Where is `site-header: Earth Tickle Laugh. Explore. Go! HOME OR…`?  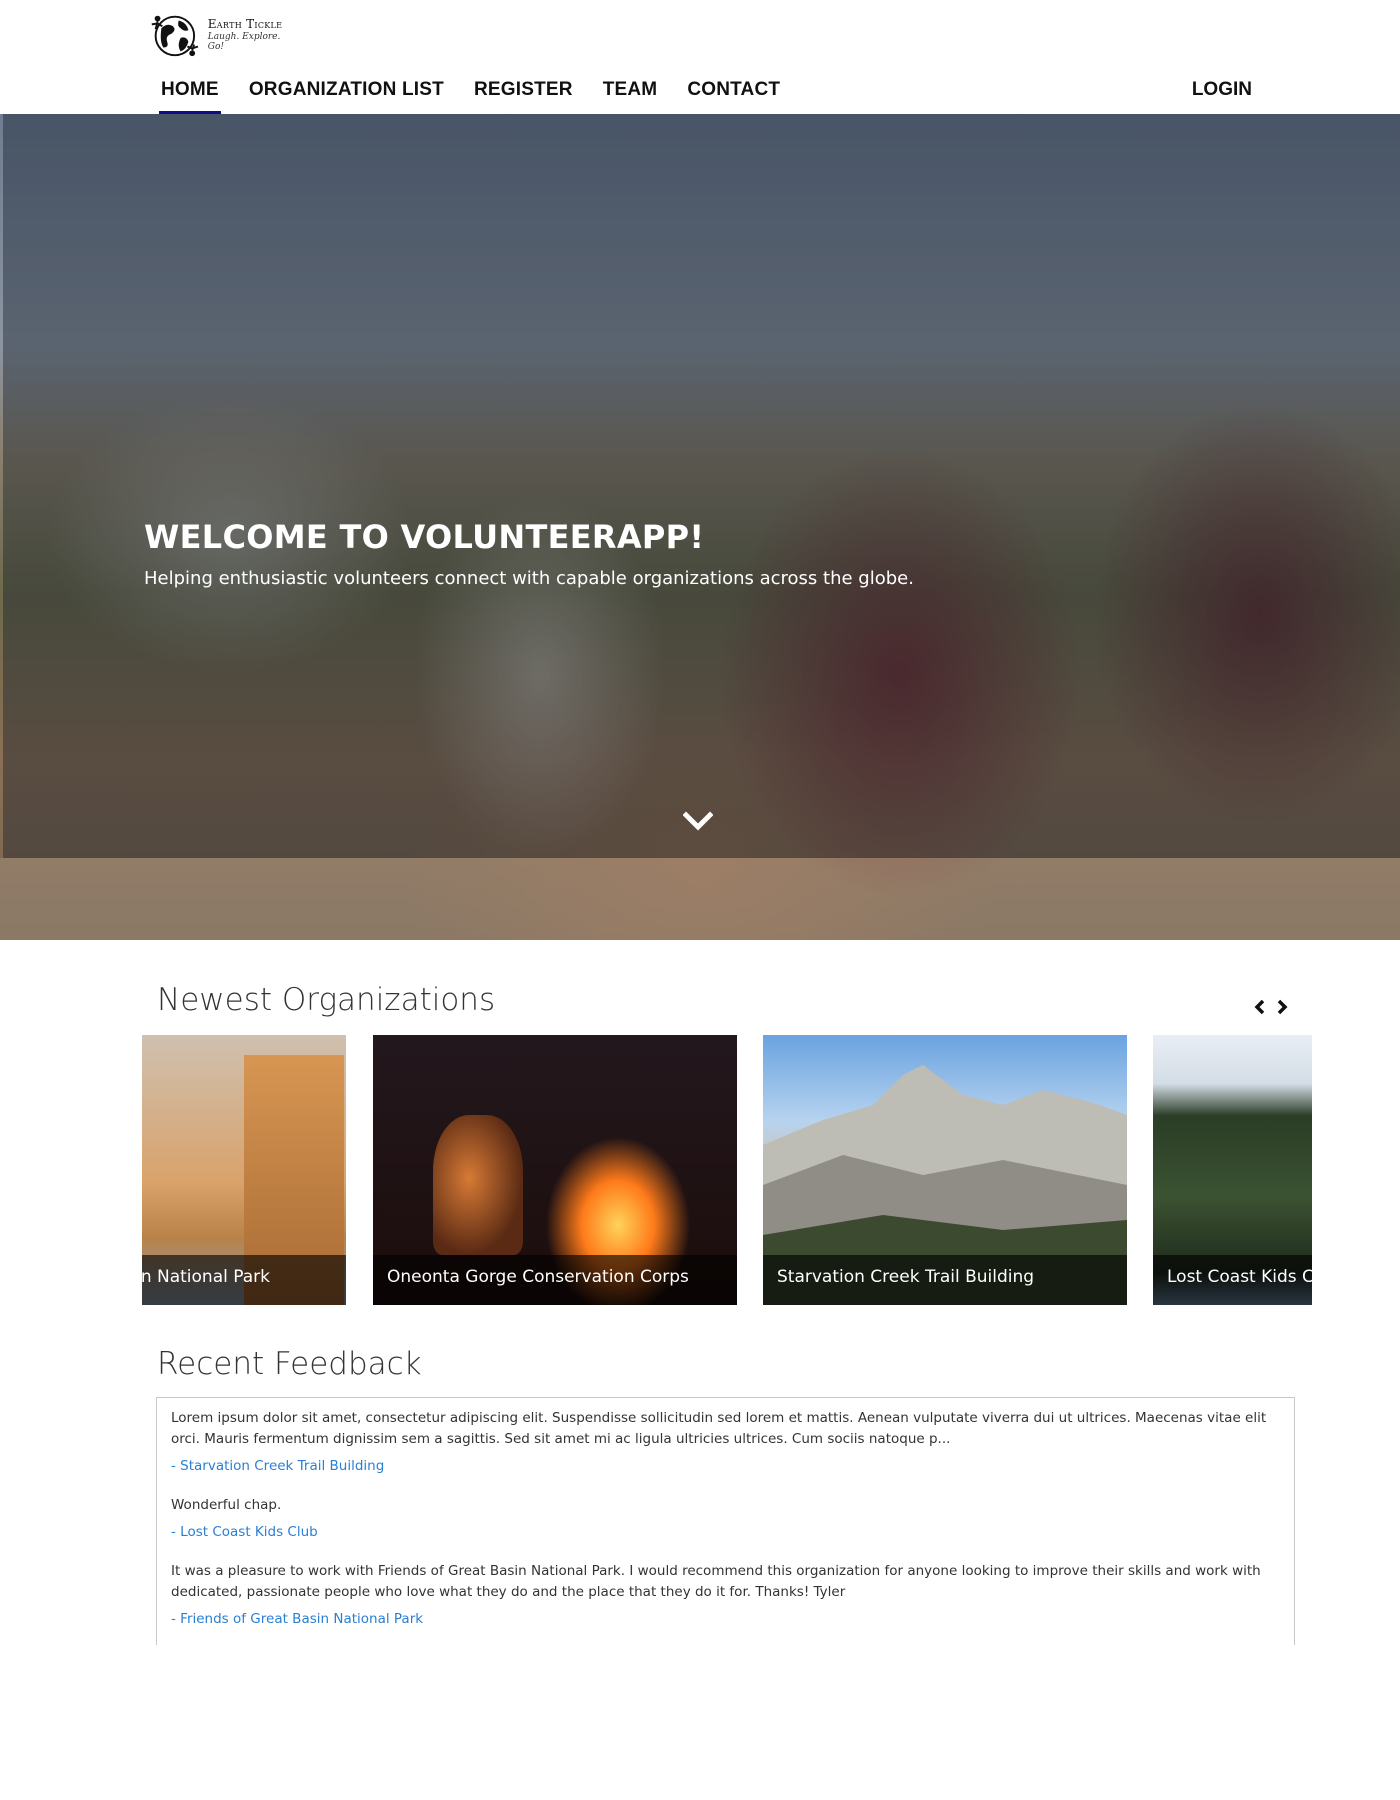
site-header: Earth Tickle Laugh. Explore. Go! HOME OR… is located at coordinates (700, 57).